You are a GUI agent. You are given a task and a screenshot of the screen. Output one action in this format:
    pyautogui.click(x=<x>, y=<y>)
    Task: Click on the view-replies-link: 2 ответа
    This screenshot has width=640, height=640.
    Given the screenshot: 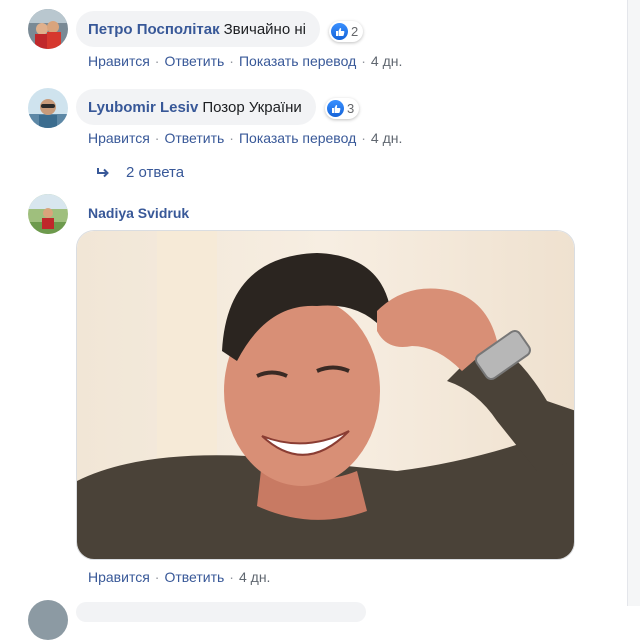 What is the action you would take?
    pyautogui.click(x=140, y=172)
    